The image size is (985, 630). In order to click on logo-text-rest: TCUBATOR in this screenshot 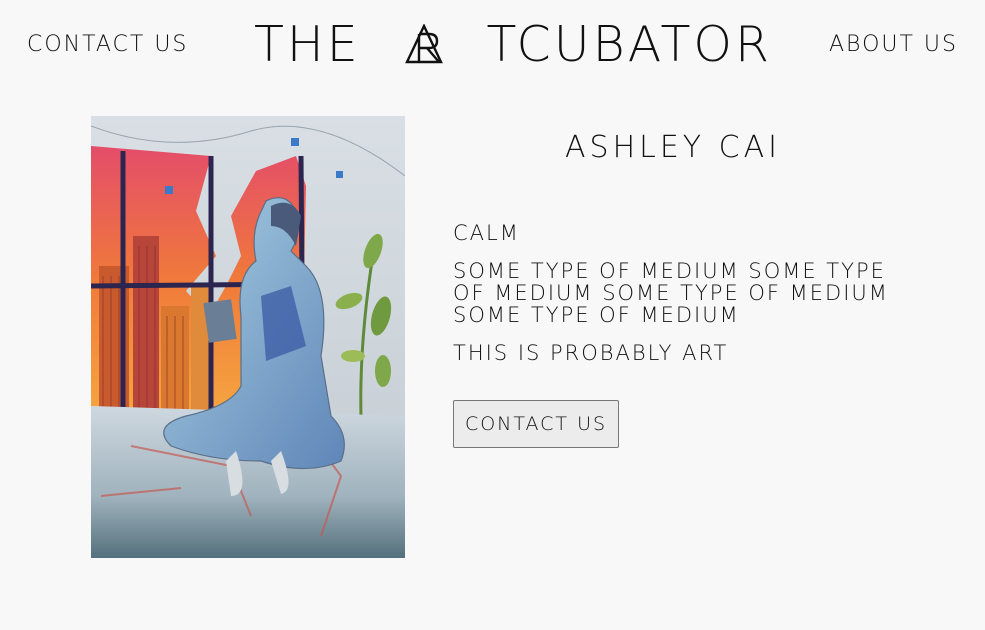, I will do `click(629, 44)`.